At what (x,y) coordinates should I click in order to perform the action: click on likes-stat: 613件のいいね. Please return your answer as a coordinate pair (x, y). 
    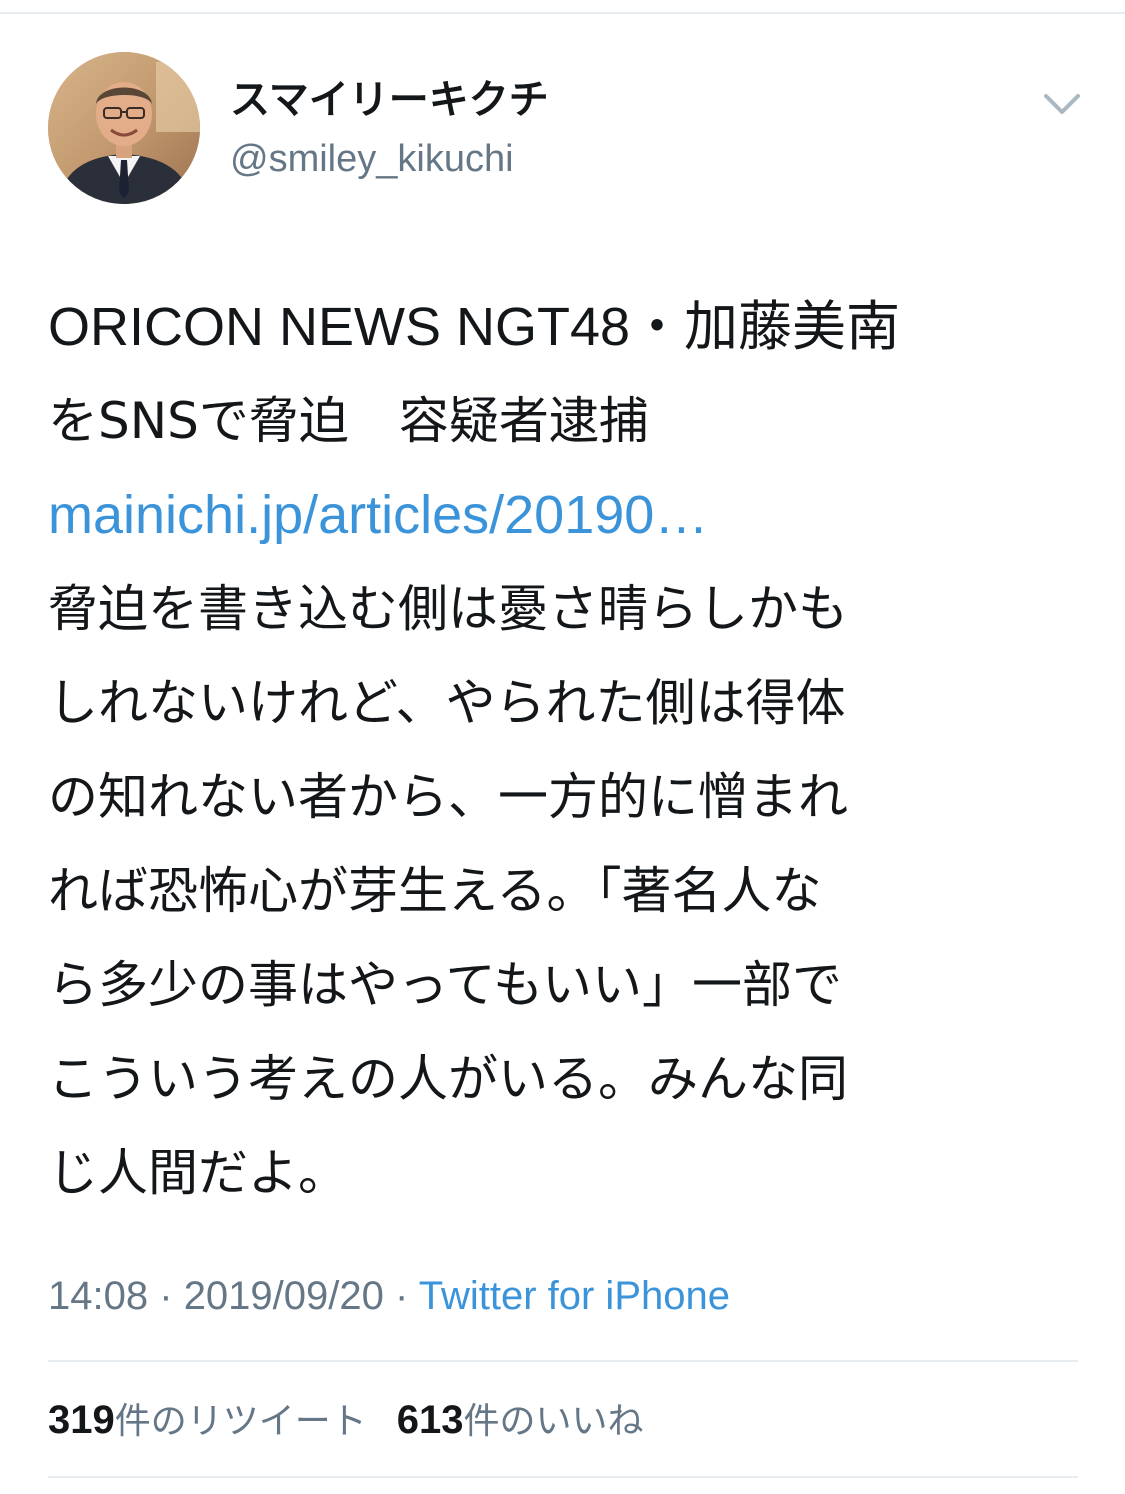
    Looking at the image, I should click on (520, 1421).